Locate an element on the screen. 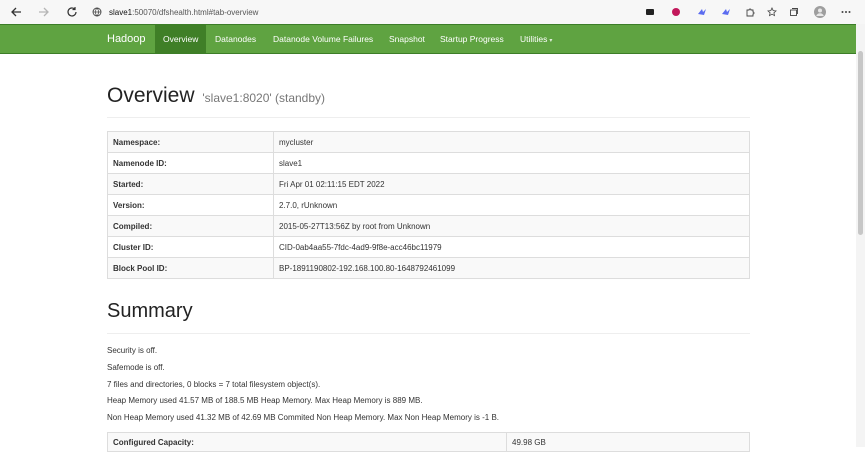 The image size is (865, 452). forward-arrow-icon is located at coordinates (44, 12).